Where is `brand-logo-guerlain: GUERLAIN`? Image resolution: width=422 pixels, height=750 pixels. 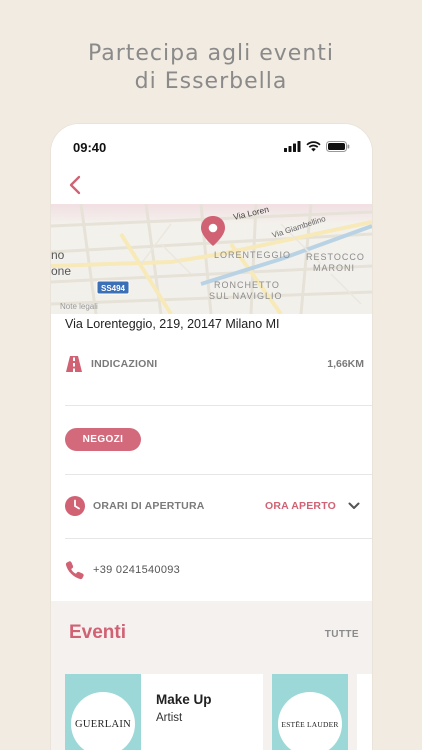
brand-logo-guerlain: GUERLAIN is located at coordinates (103, 721).